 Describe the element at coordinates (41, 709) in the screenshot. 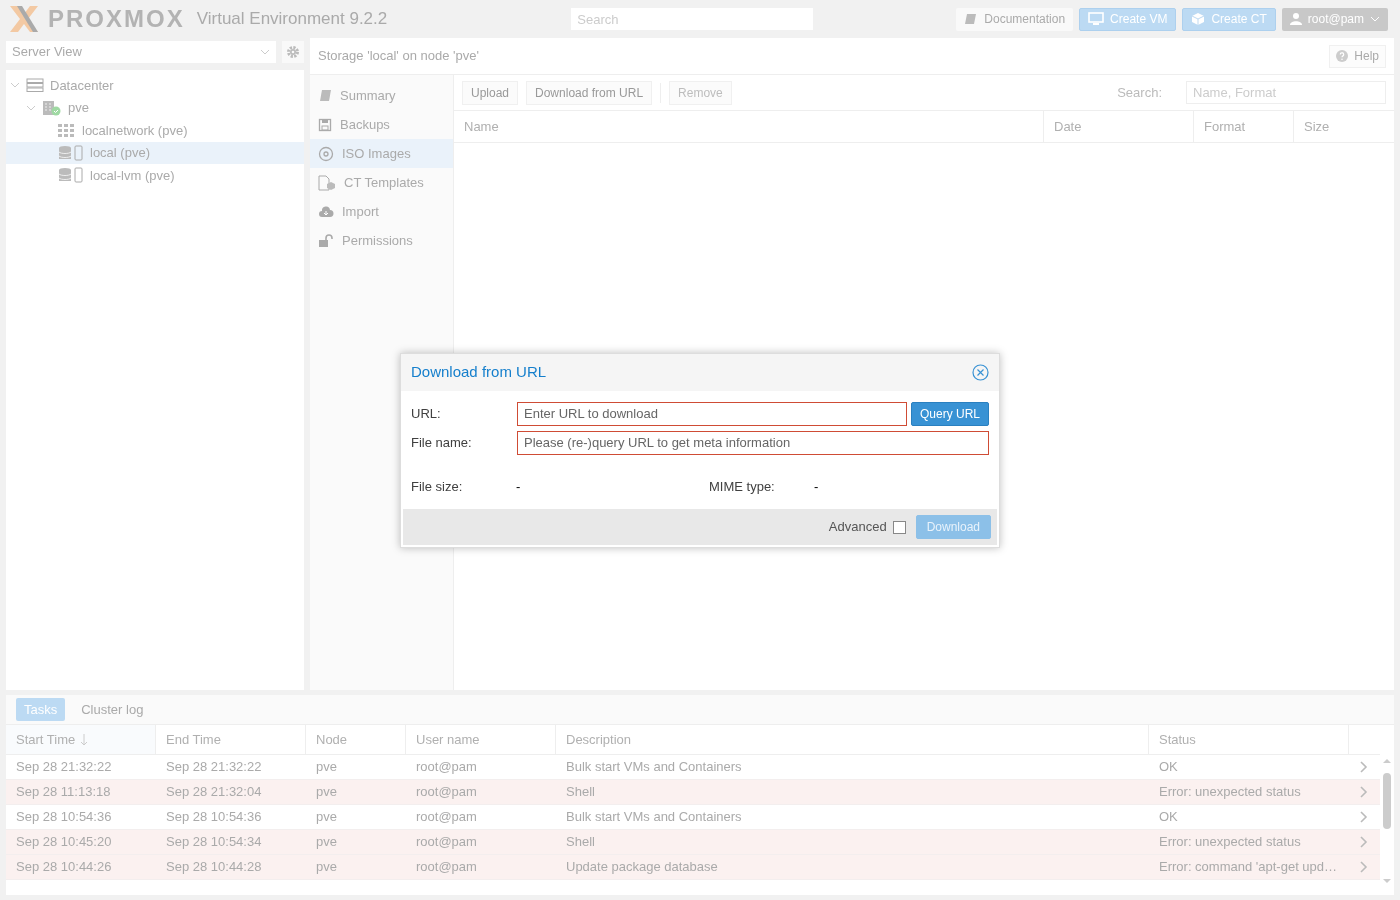

I see `tab: Tasks` at that location.